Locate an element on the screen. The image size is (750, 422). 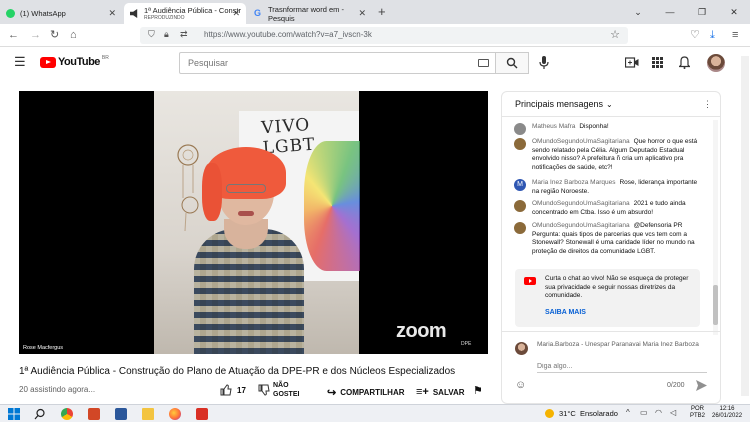
lock-icon: 🔒︎ is located at coordinates (166, 34).